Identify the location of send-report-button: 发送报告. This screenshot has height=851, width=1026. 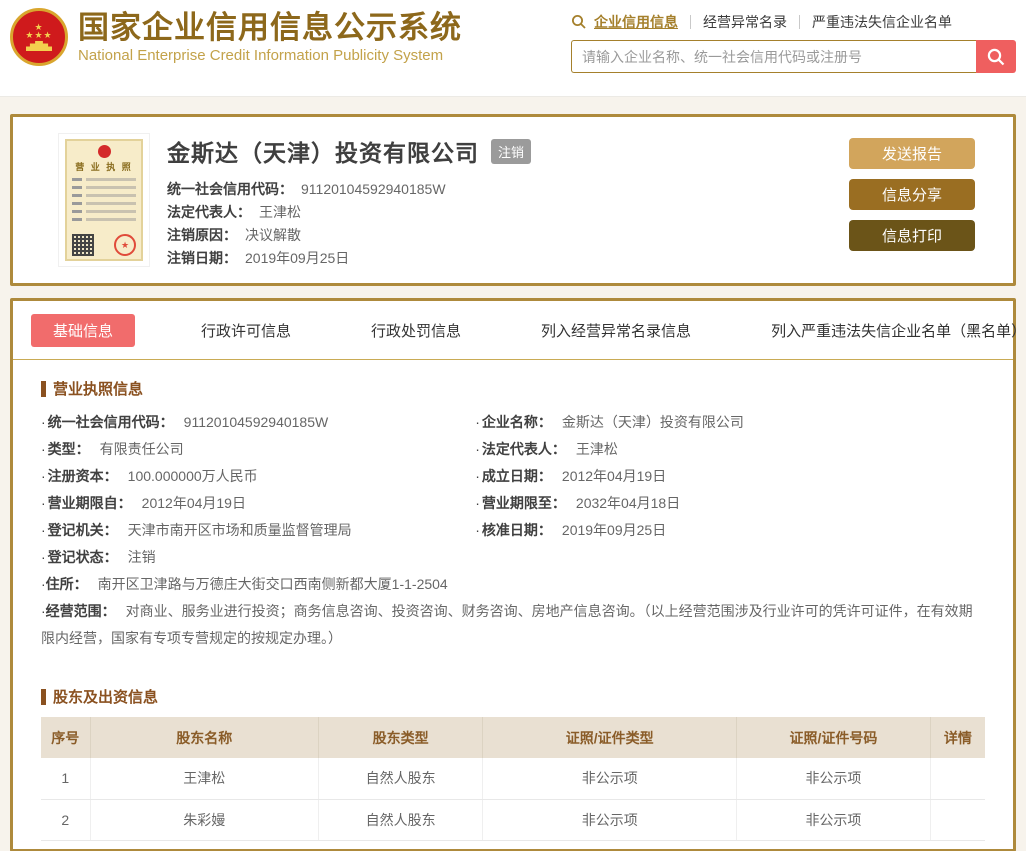
(912, 153).